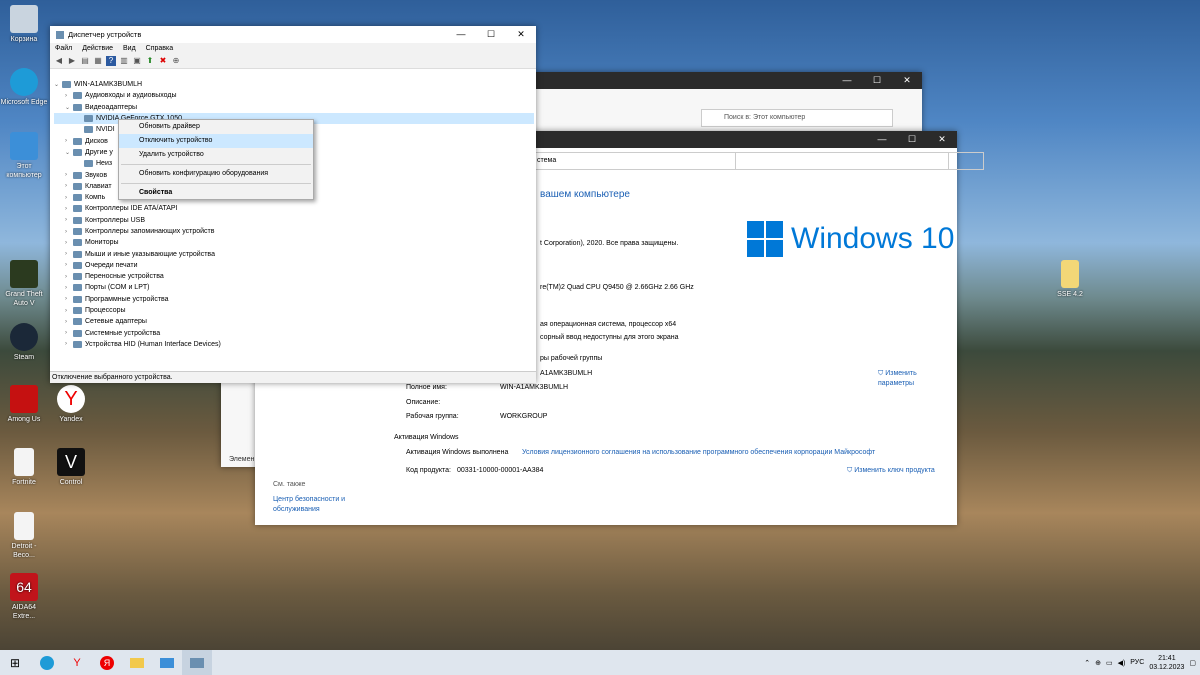 The image size is (1200, 675). What do you see at coordinates (216, 193) in the screenshot?
I see `menu-item-properties: Свойства` at bounding box center [216, 193].